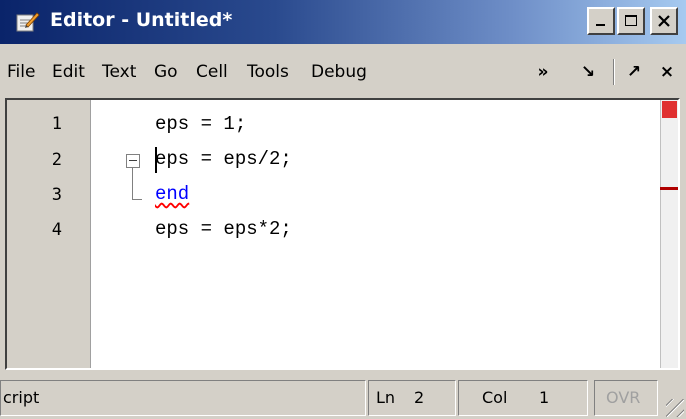 The image size is (686, 419). What do you see at coordinates (614, 72) in the screenshot?
I see `menu-separator` at bounding box center [614, 72].